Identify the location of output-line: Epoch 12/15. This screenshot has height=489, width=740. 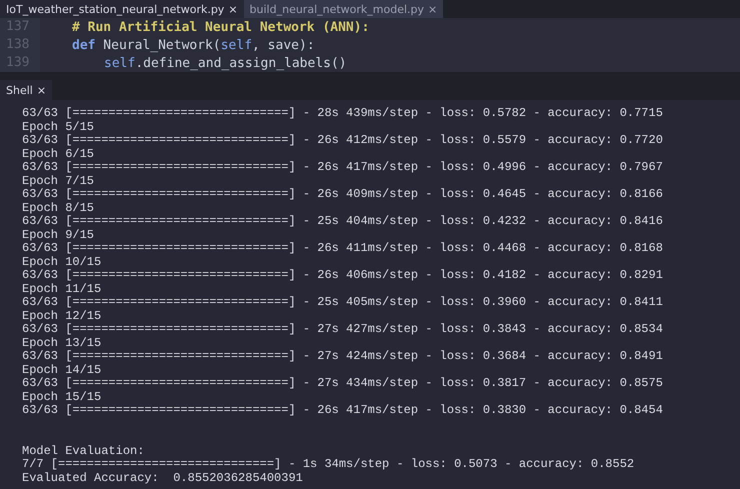
(62, 316).